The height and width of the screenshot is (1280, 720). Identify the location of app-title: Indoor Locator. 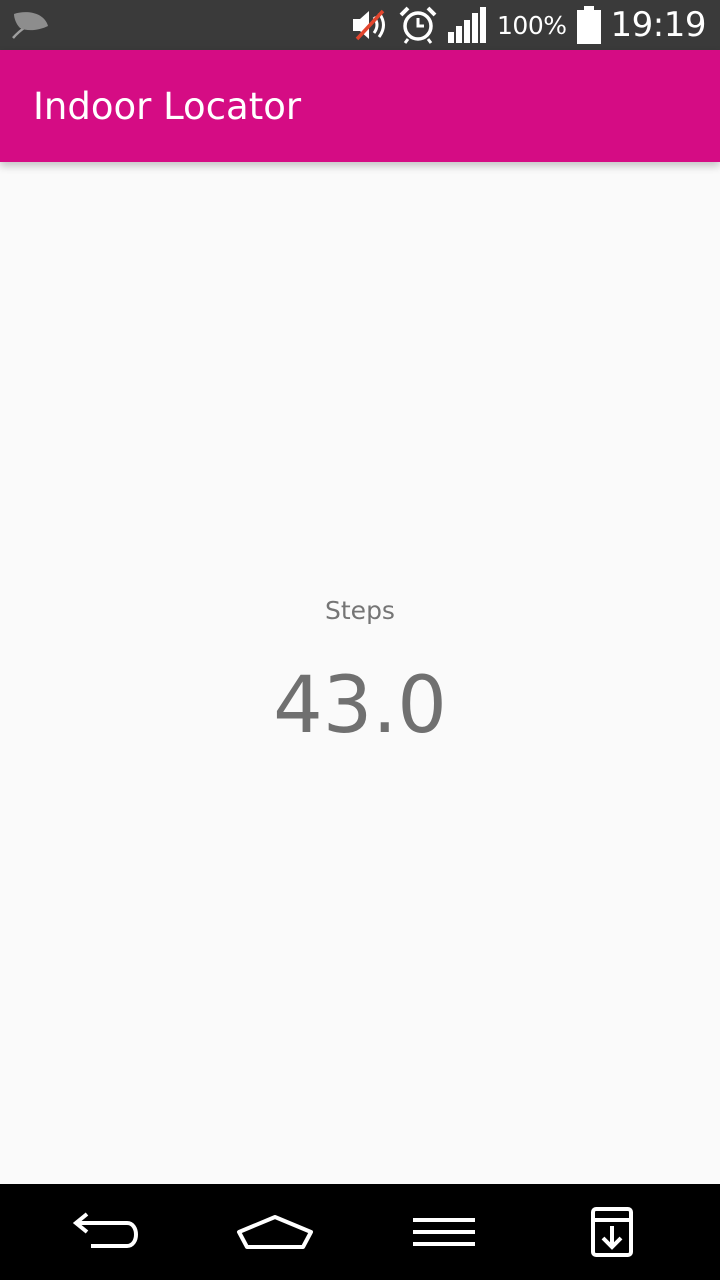
(167, 106).